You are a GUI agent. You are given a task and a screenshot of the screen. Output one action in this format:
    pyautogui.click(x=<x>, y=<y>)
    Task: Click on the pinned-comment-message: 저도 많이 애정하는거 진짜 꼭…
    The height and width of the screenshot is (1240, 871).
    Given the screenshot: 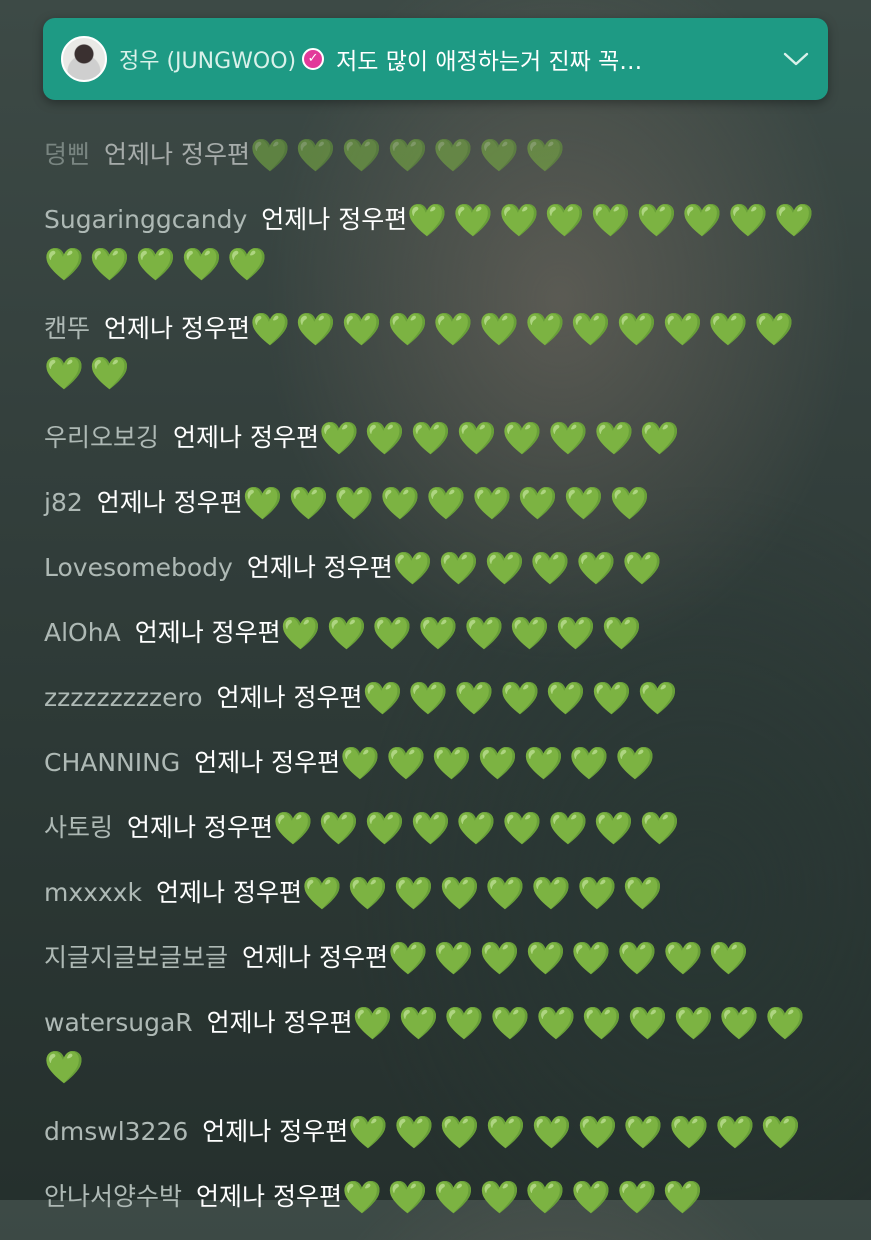 What is the action you would take?
    pyautogui.click(x=489, y=62)
    